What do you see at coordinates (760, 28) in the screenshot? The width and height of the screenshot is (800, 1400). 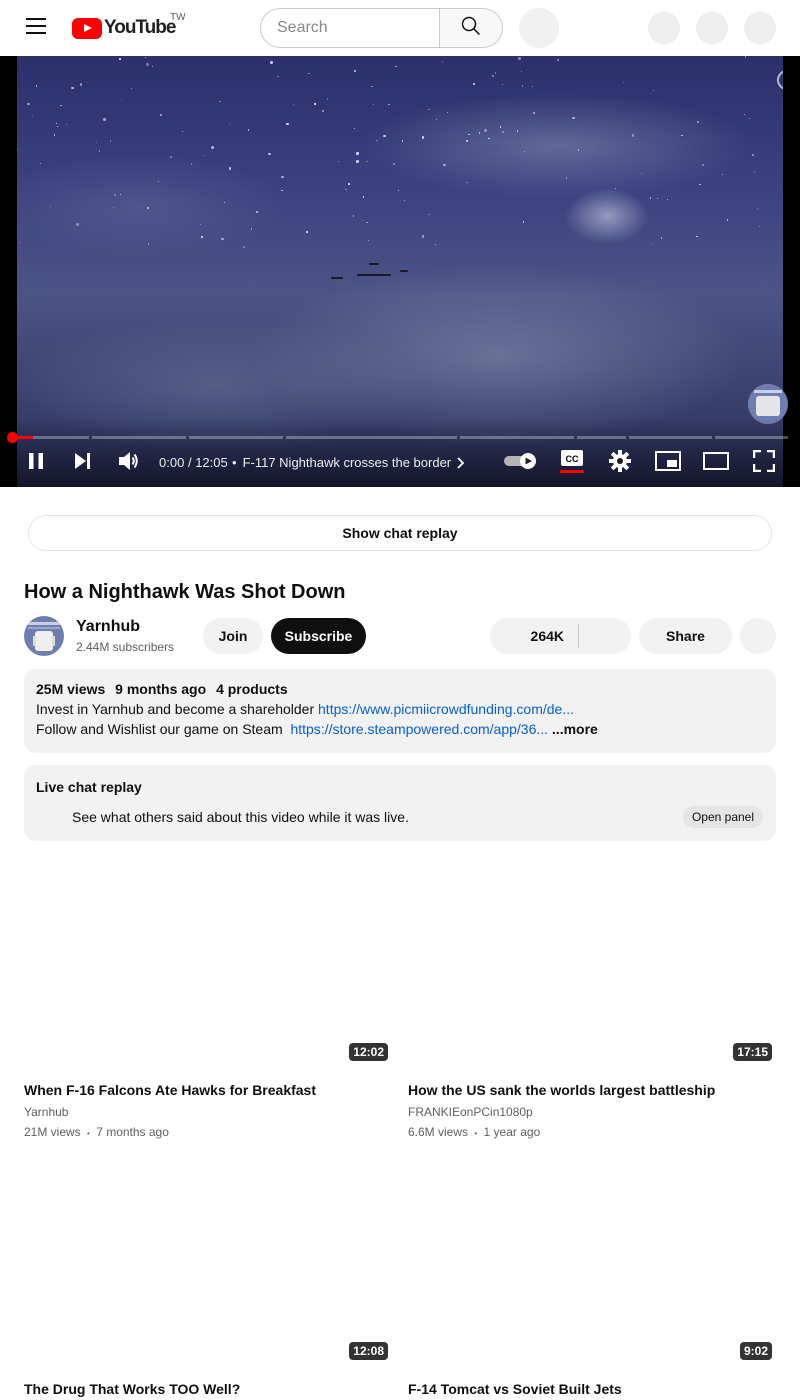 I see `account-avatar-button` at bounding box center [760, 28].